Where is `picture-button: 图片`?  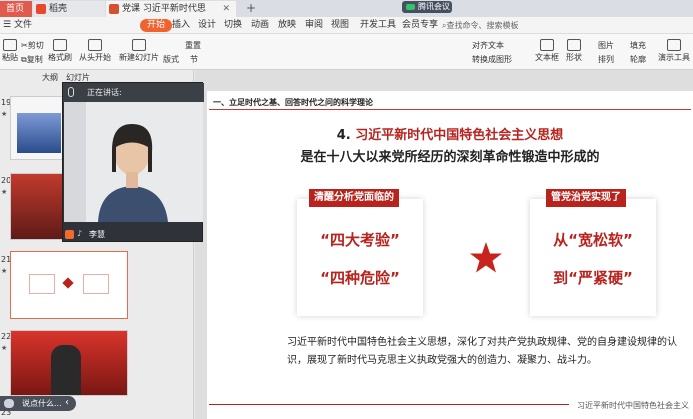 picture-button: 图片 is located at coordinates (606, 45).